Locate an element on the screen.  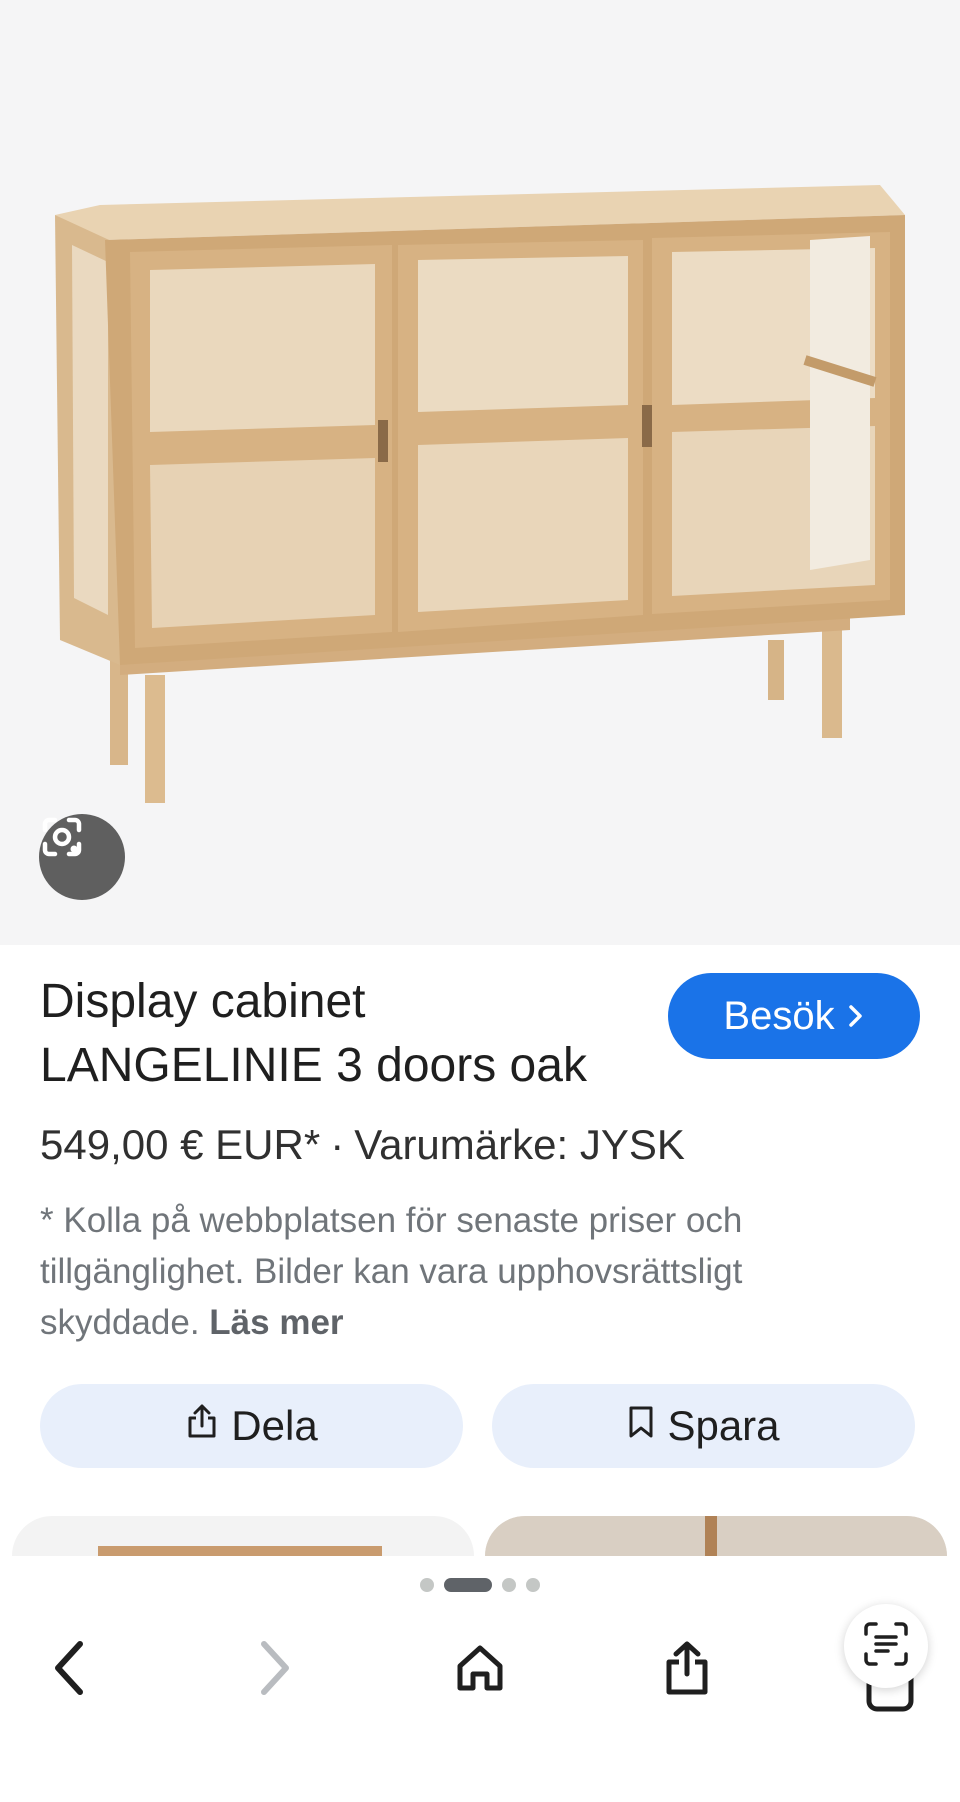
save-button: Spara is located at coordinates (703, 1426).